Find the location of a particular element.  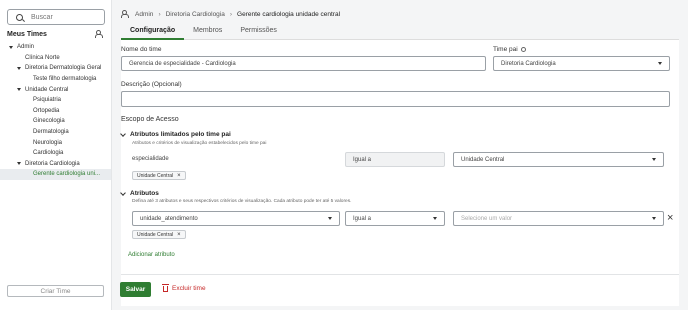

search-icon is located at coordinates (19, 17).